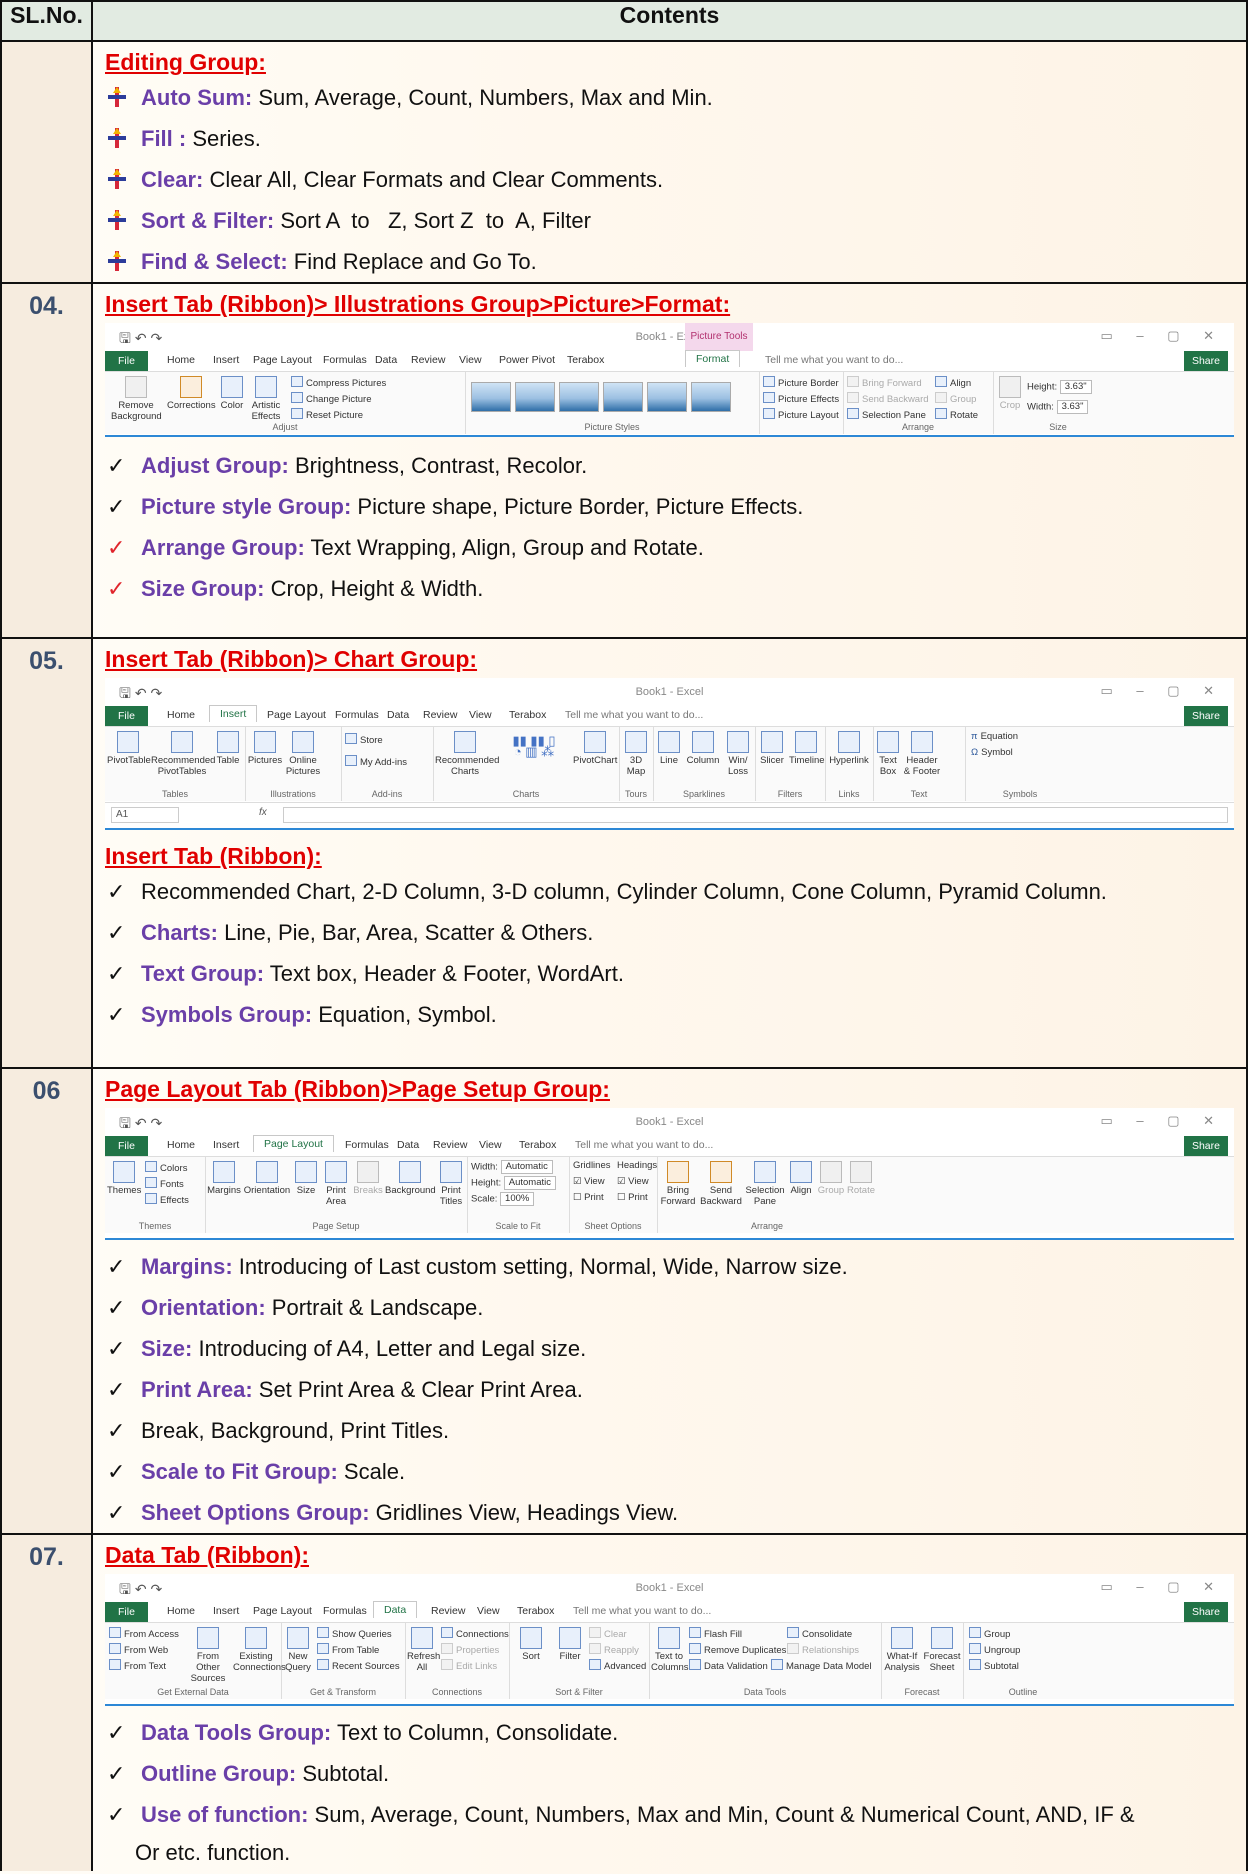  I want to click on from-web-button: From Web, so click(138, 1650).